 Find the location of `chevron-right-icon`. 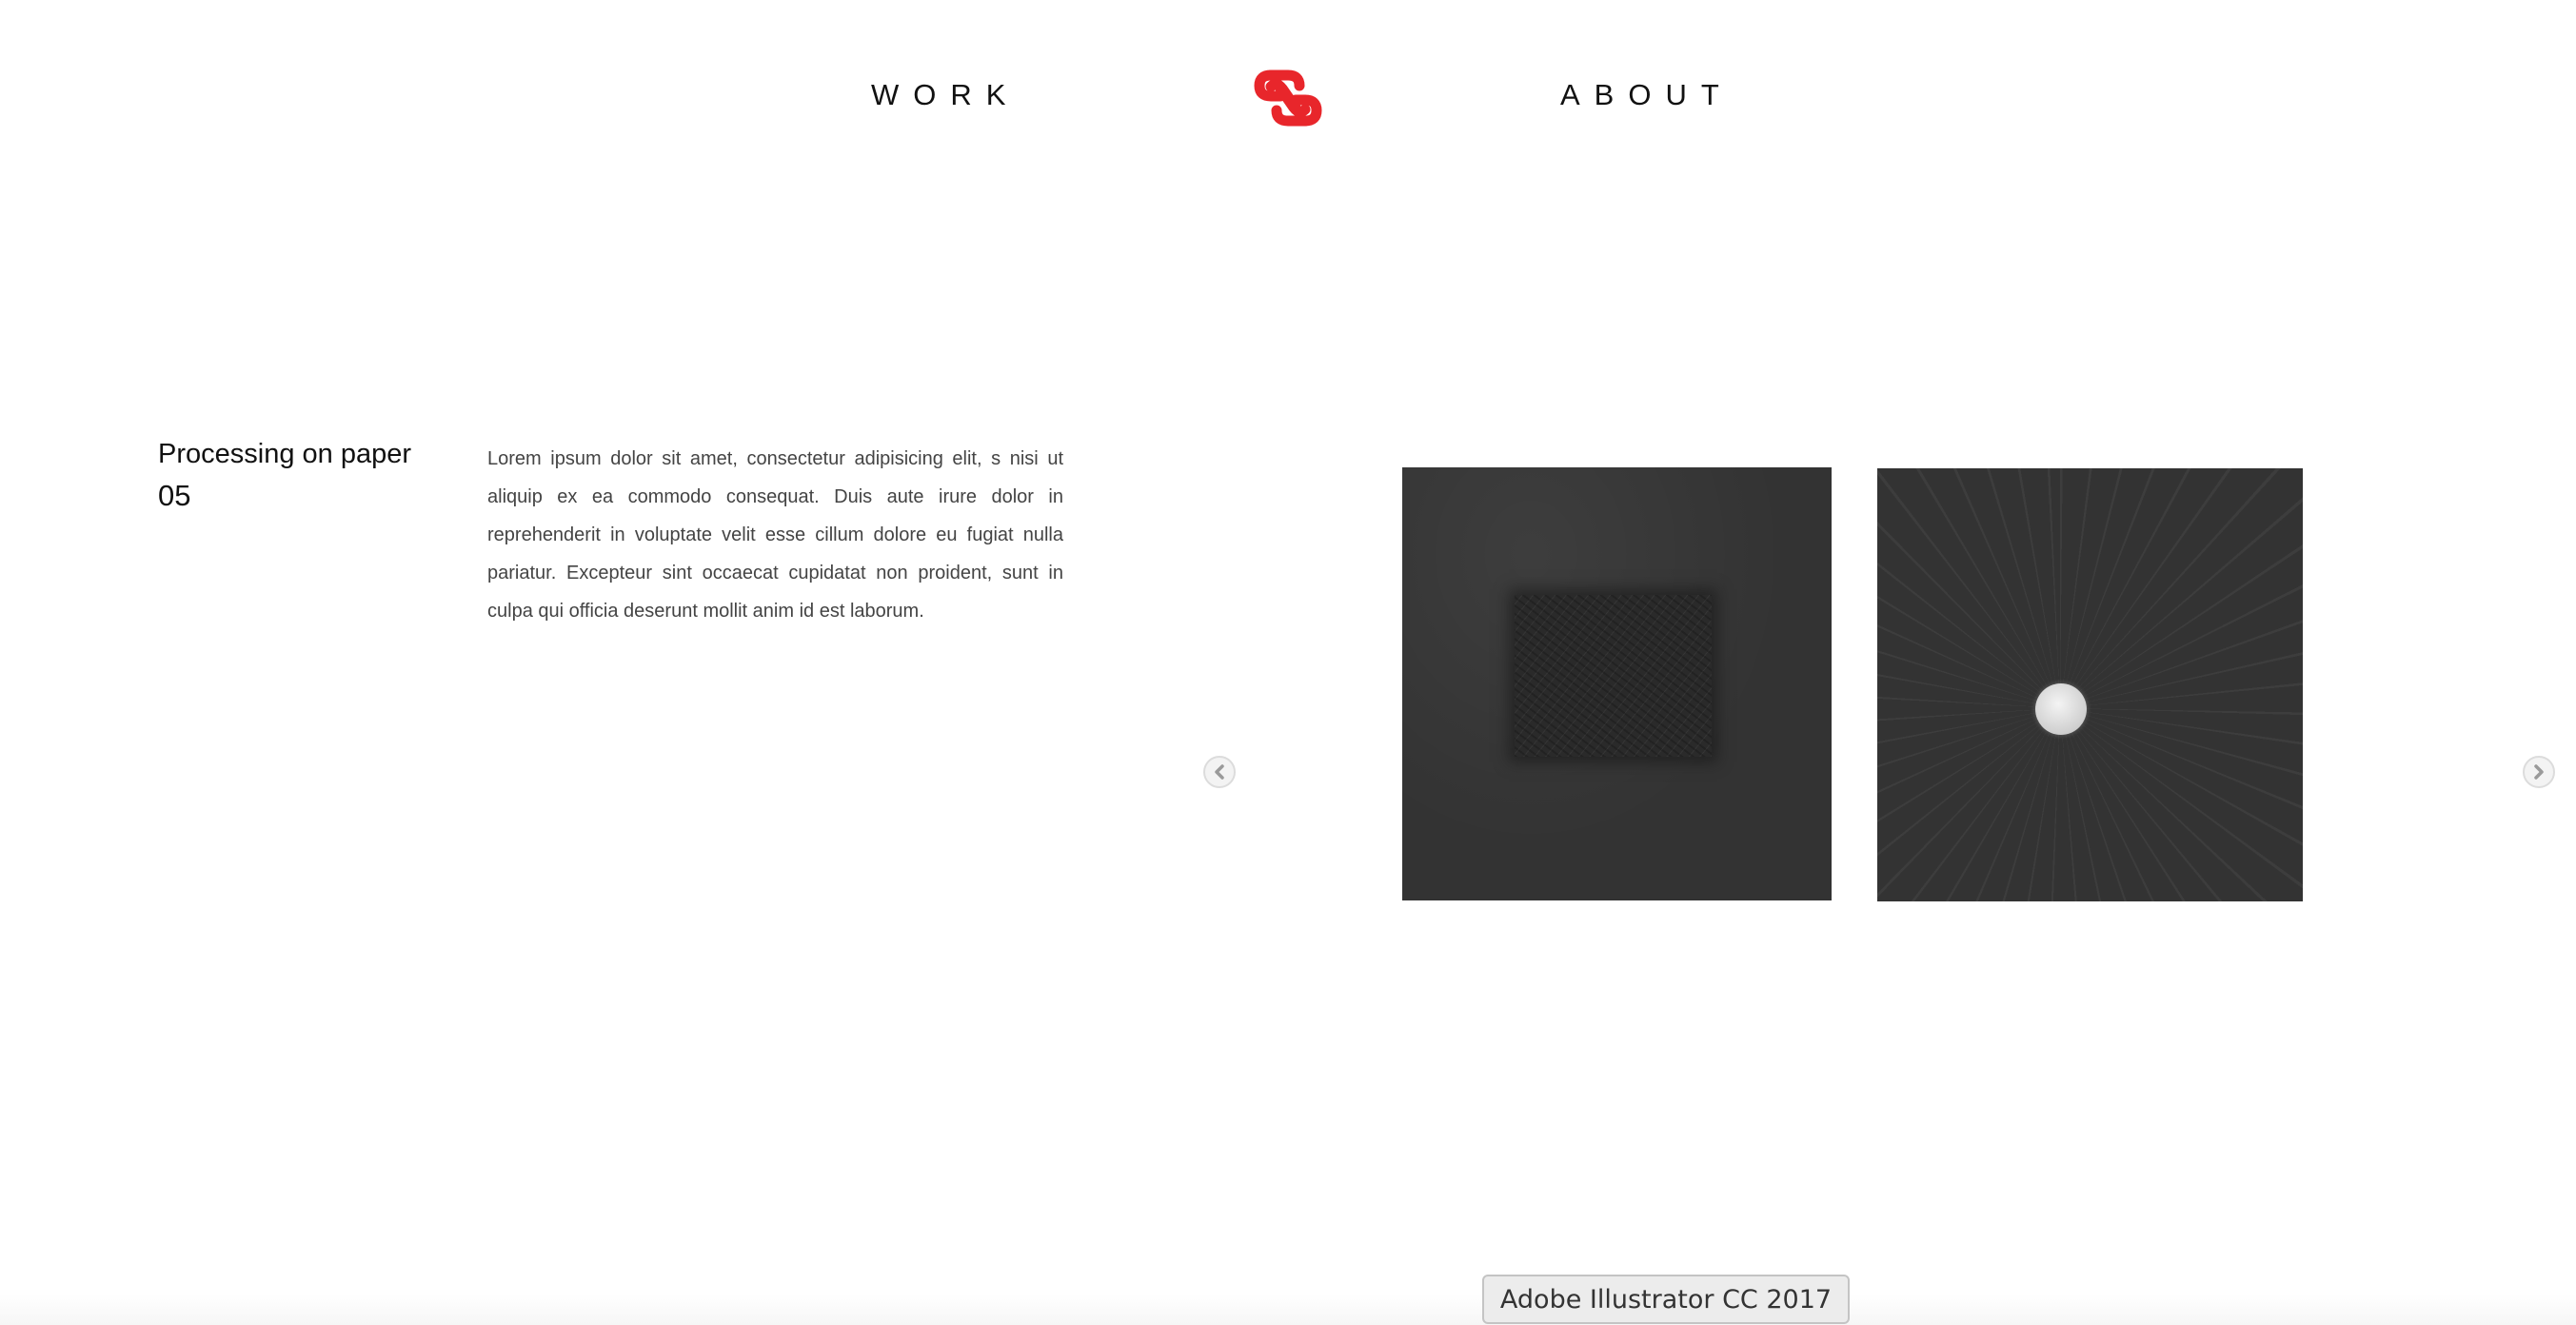

chevron-right-icon is located at coordinates (2539, 772).